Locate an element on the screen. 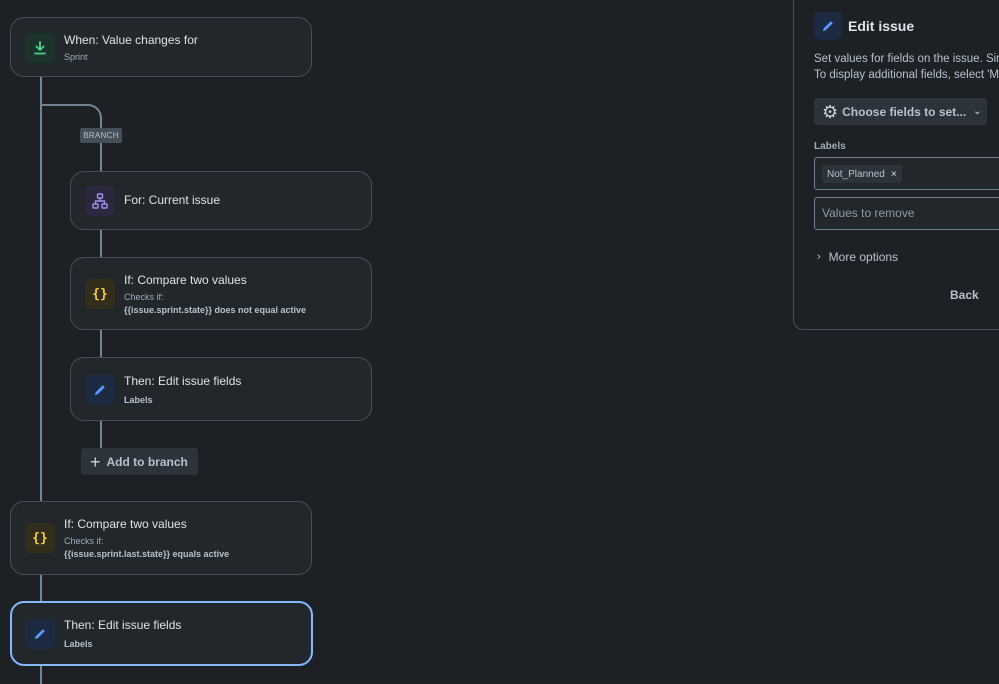 This screenshot has width=999, height=684. branch-for-title: For: Current issue is located at coordinates (172, 200).